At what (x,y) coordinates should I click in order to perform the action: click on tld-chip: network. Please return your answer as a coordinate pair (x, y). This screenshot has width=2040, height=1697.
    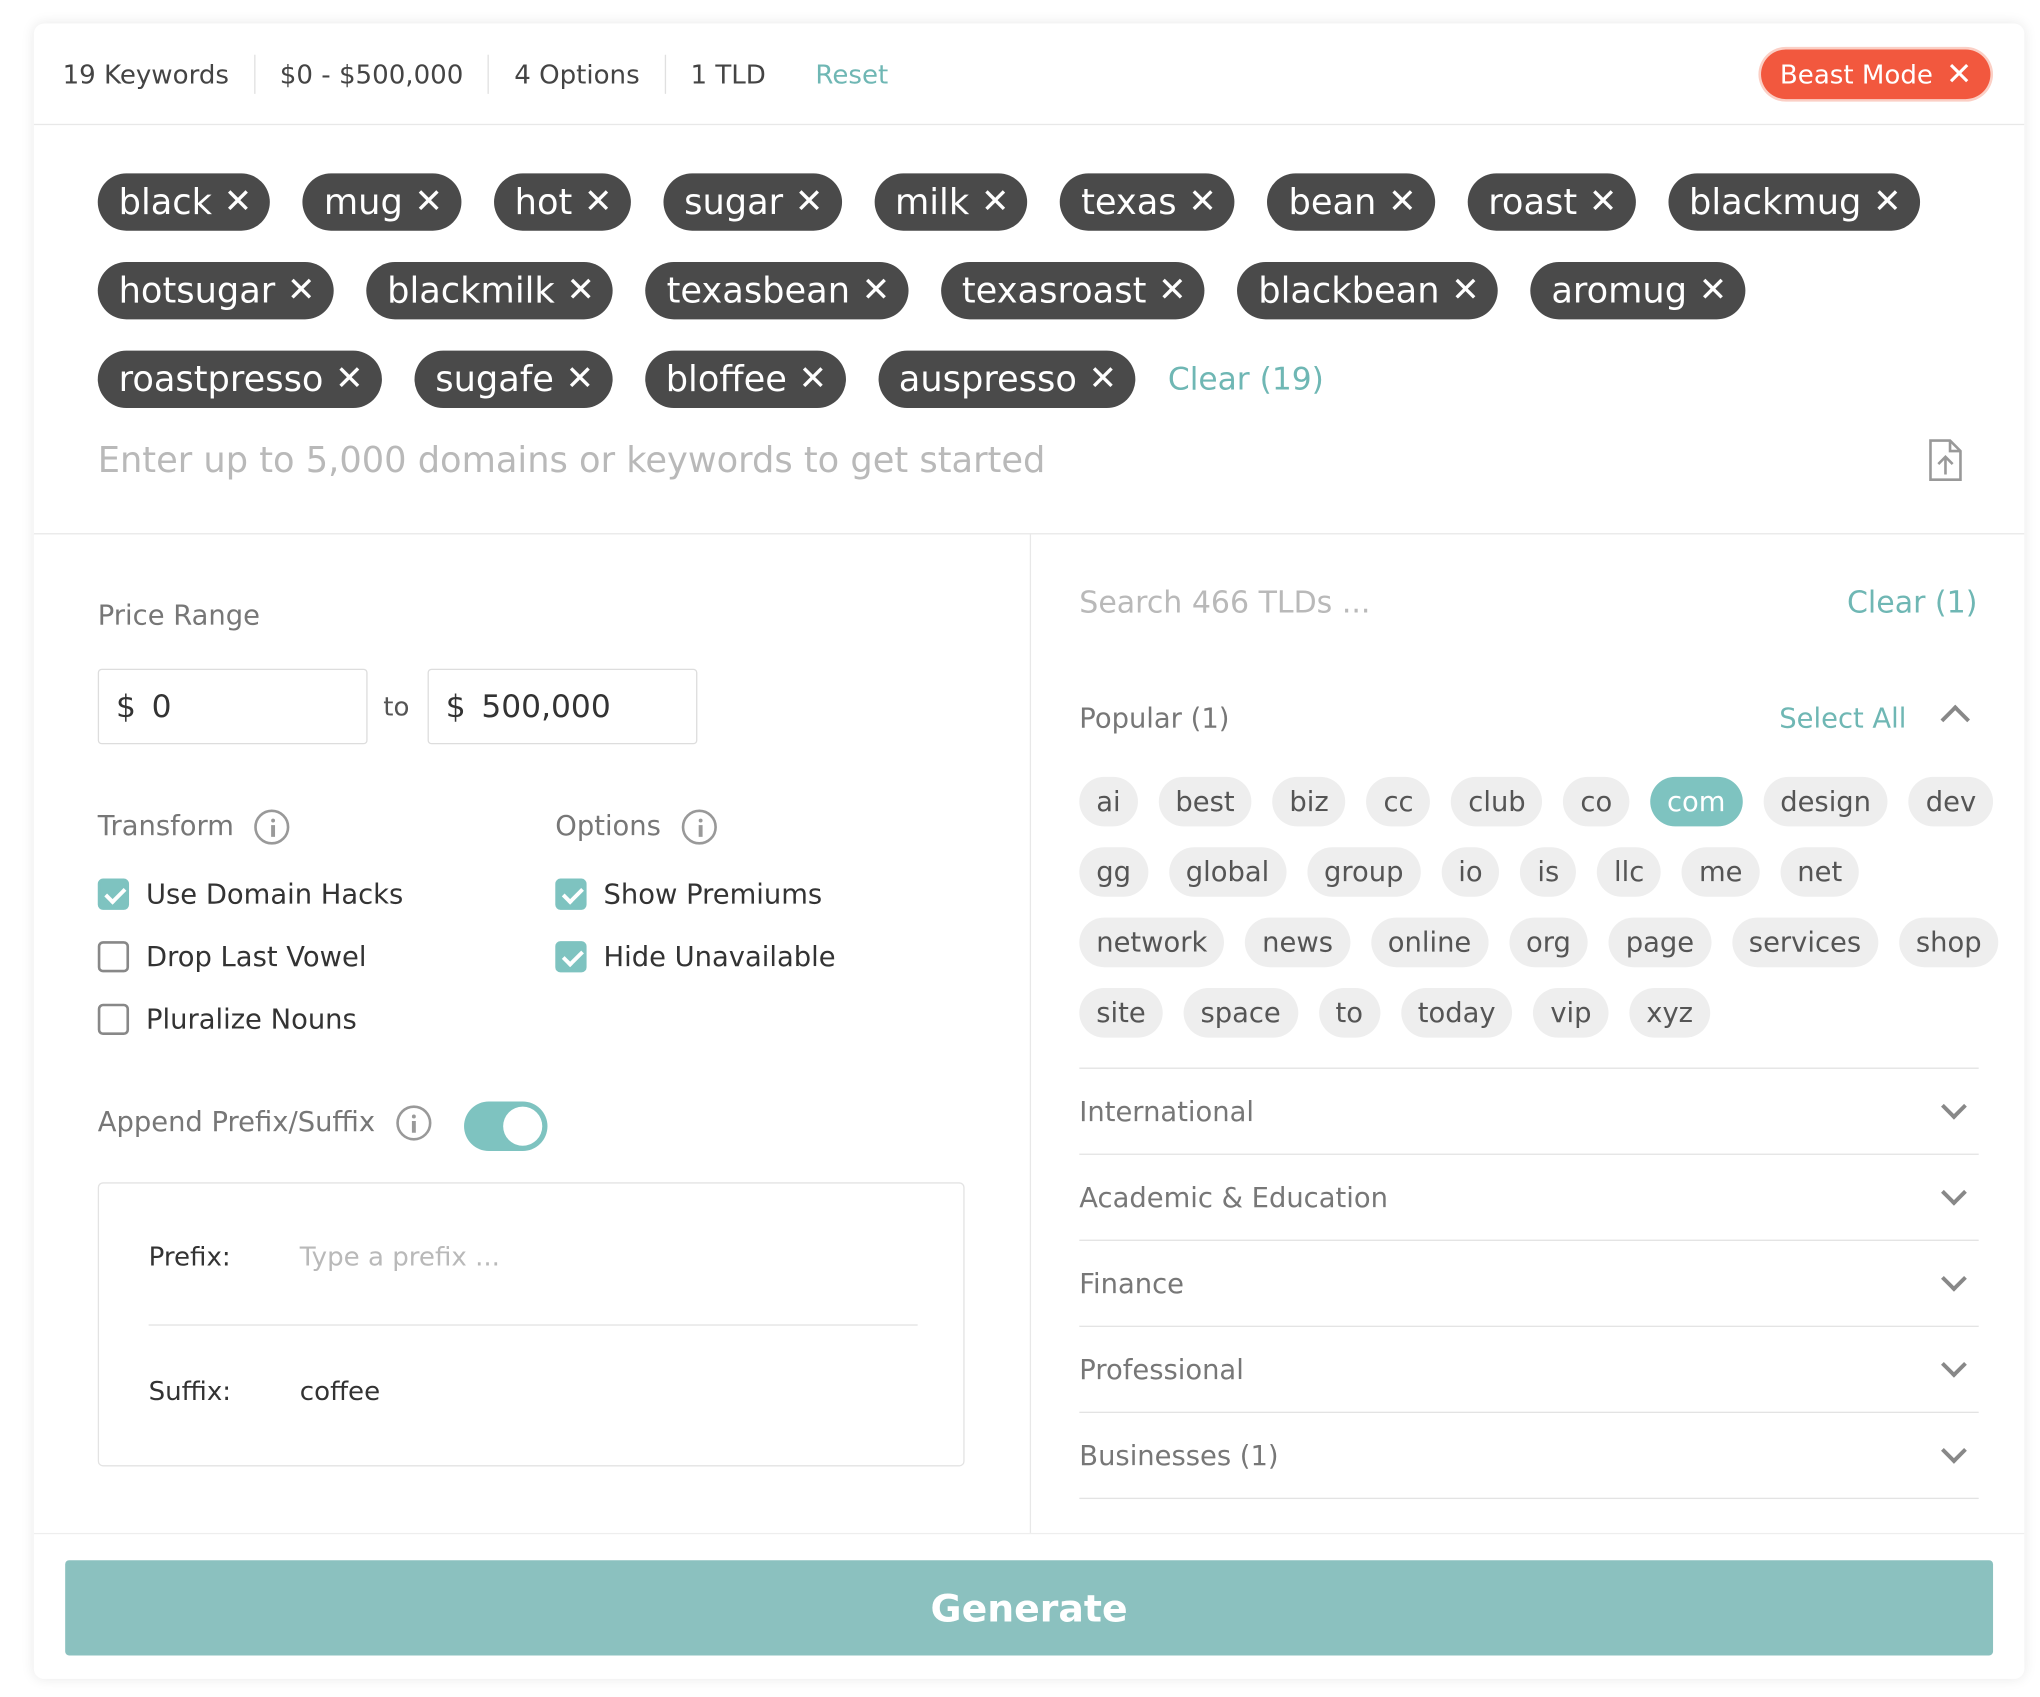
    Looking at the image, I should click on (1152, 942).